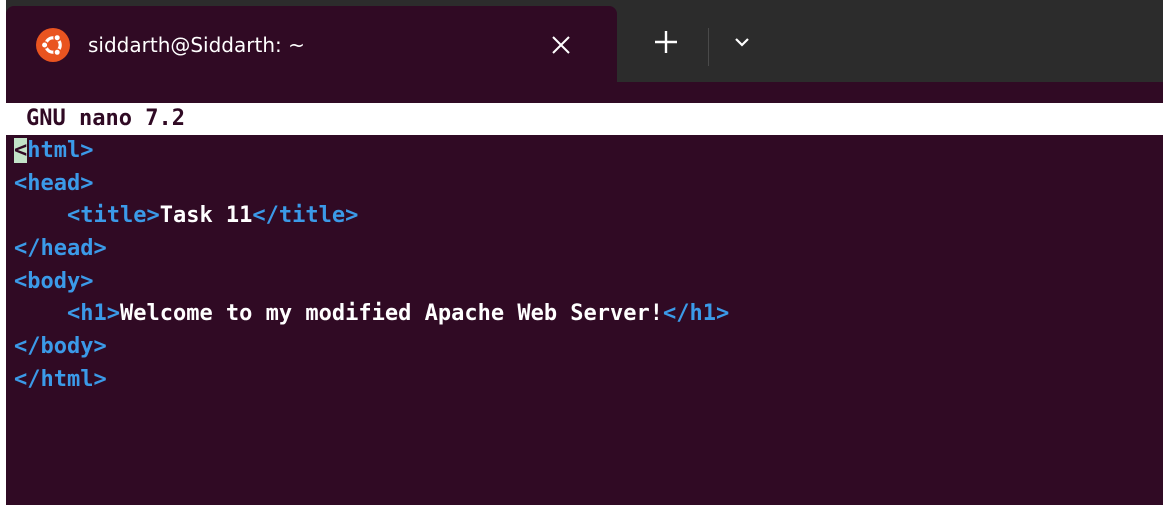  I want to click on ubuntu-logo-icon, so click(53, 45).